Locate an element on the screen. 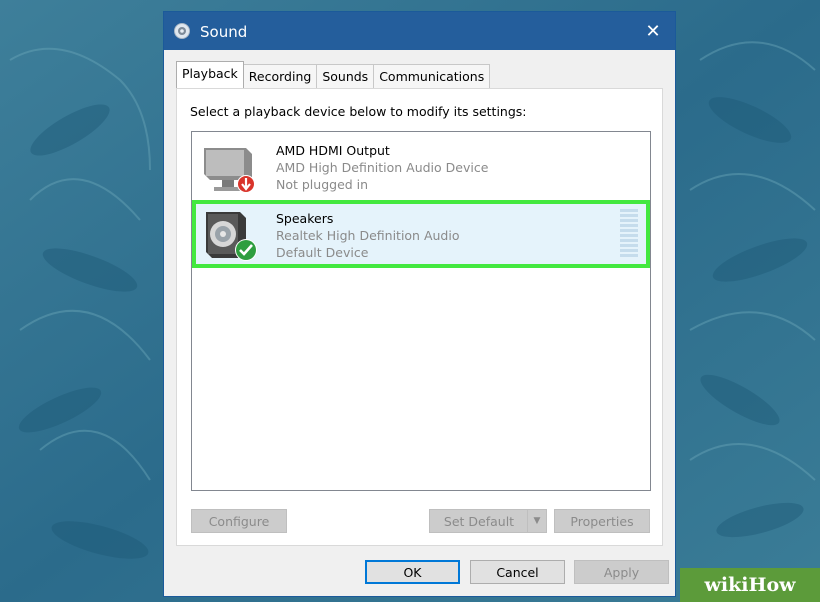  close-button: ✕ is located at coordinates (653, 31).